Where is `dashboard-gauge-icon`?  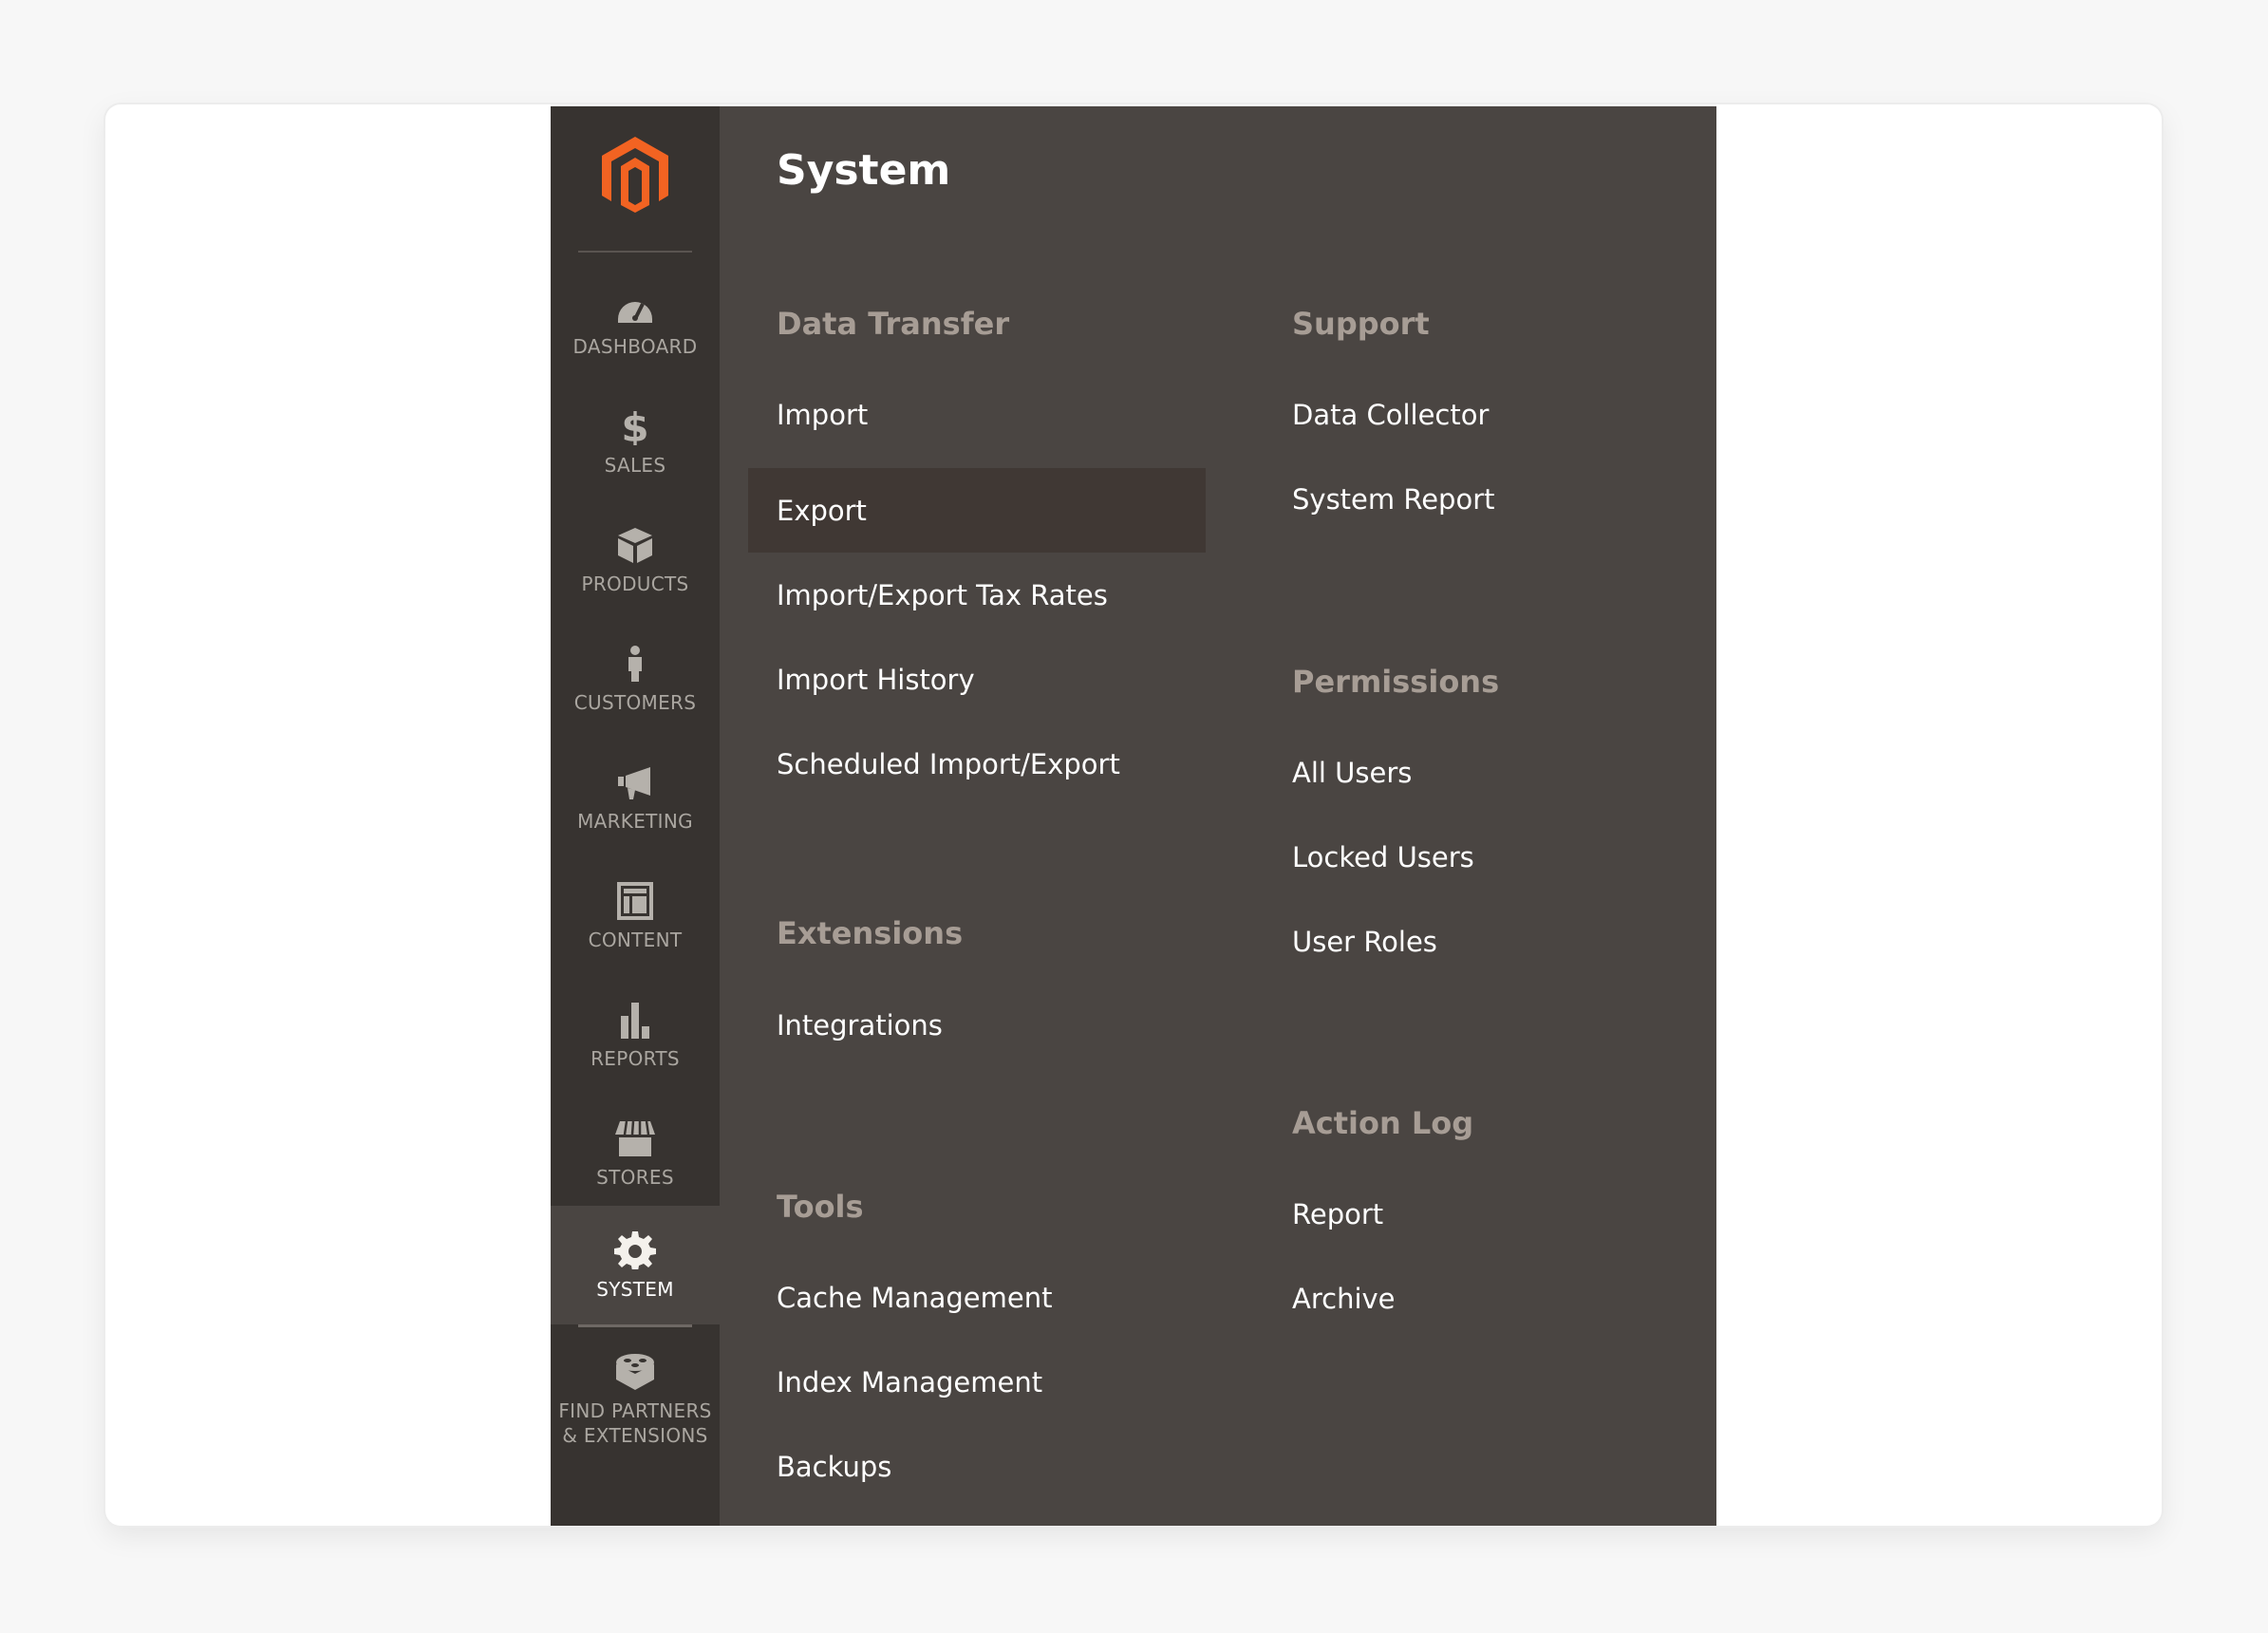 dashboard-gauge-icon is located at coordinates (635, 307).